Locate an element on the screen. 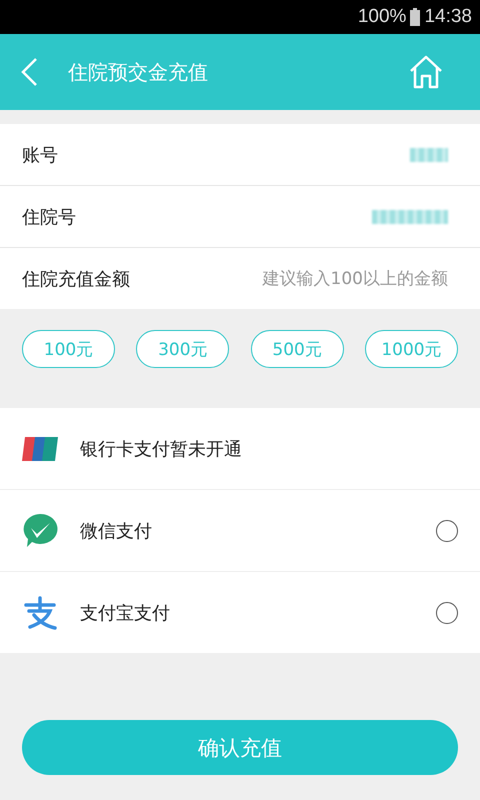 The width and height of the screenshot is (480, 800). payment-label: 微信支付 is located at coordinates (116, 531).